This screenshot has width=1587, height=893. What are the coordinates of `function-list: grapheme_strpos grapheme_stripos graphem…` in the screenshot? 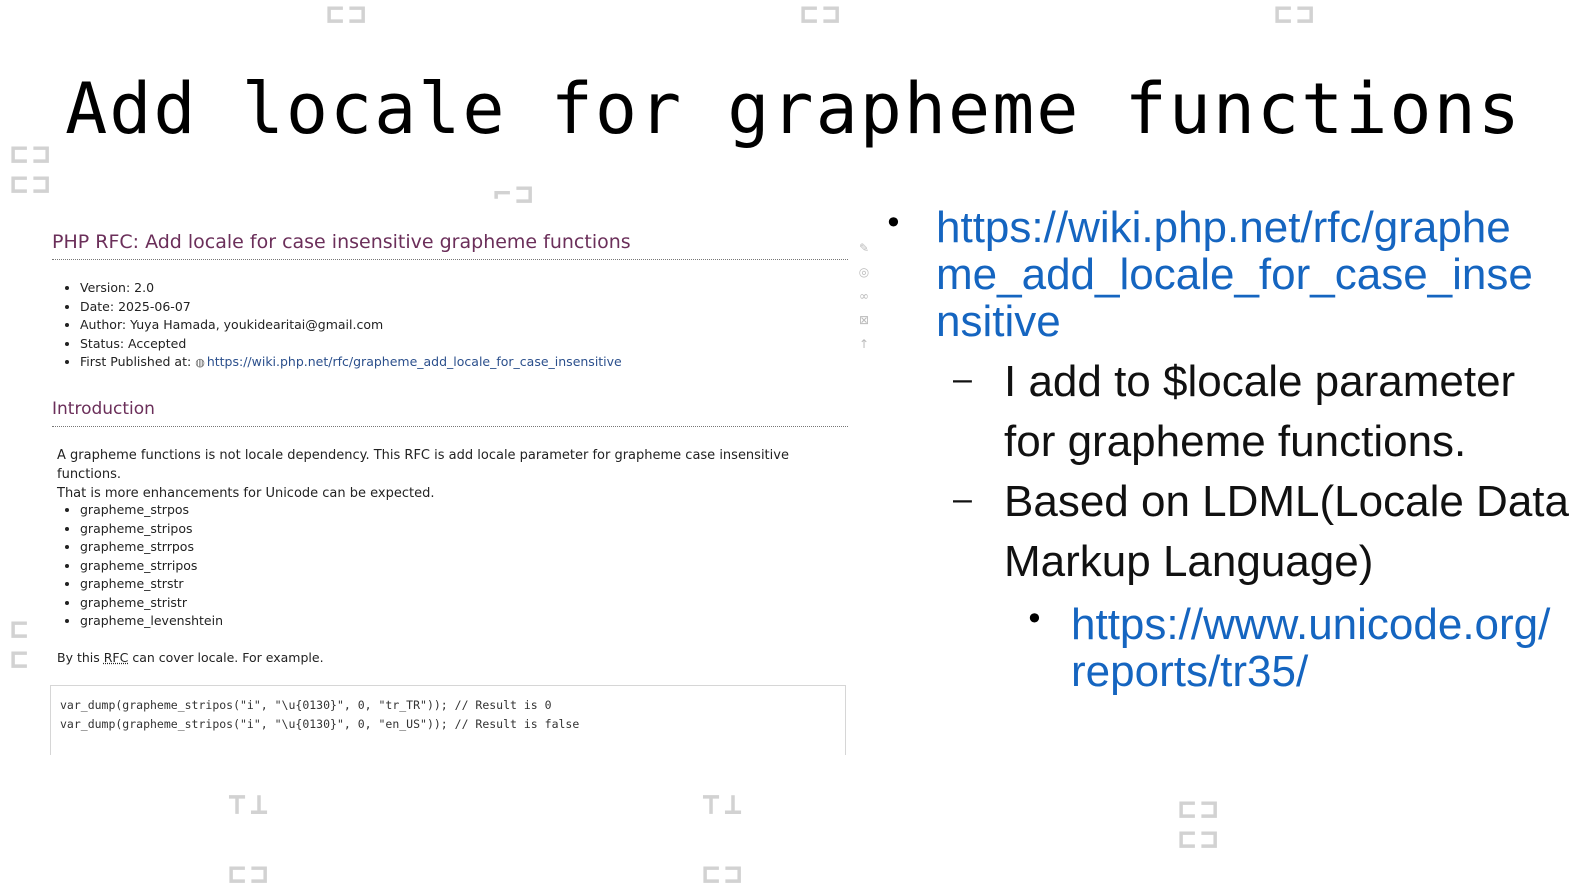 It's located at (137, 566).